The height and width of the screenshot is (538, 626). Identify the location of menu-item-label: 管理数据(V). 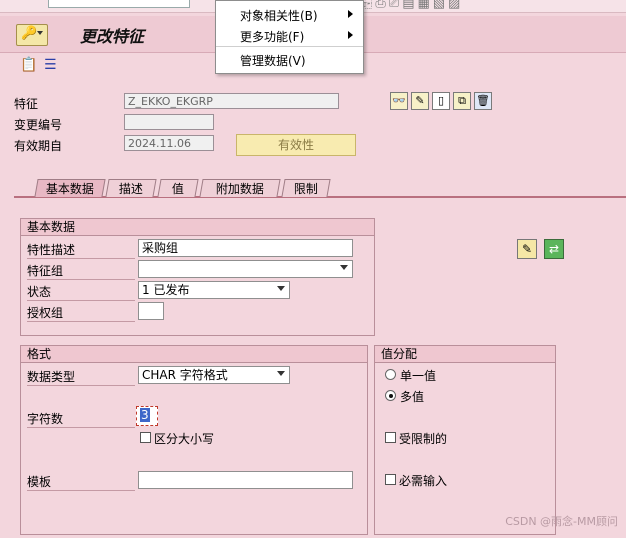
(273, 61).